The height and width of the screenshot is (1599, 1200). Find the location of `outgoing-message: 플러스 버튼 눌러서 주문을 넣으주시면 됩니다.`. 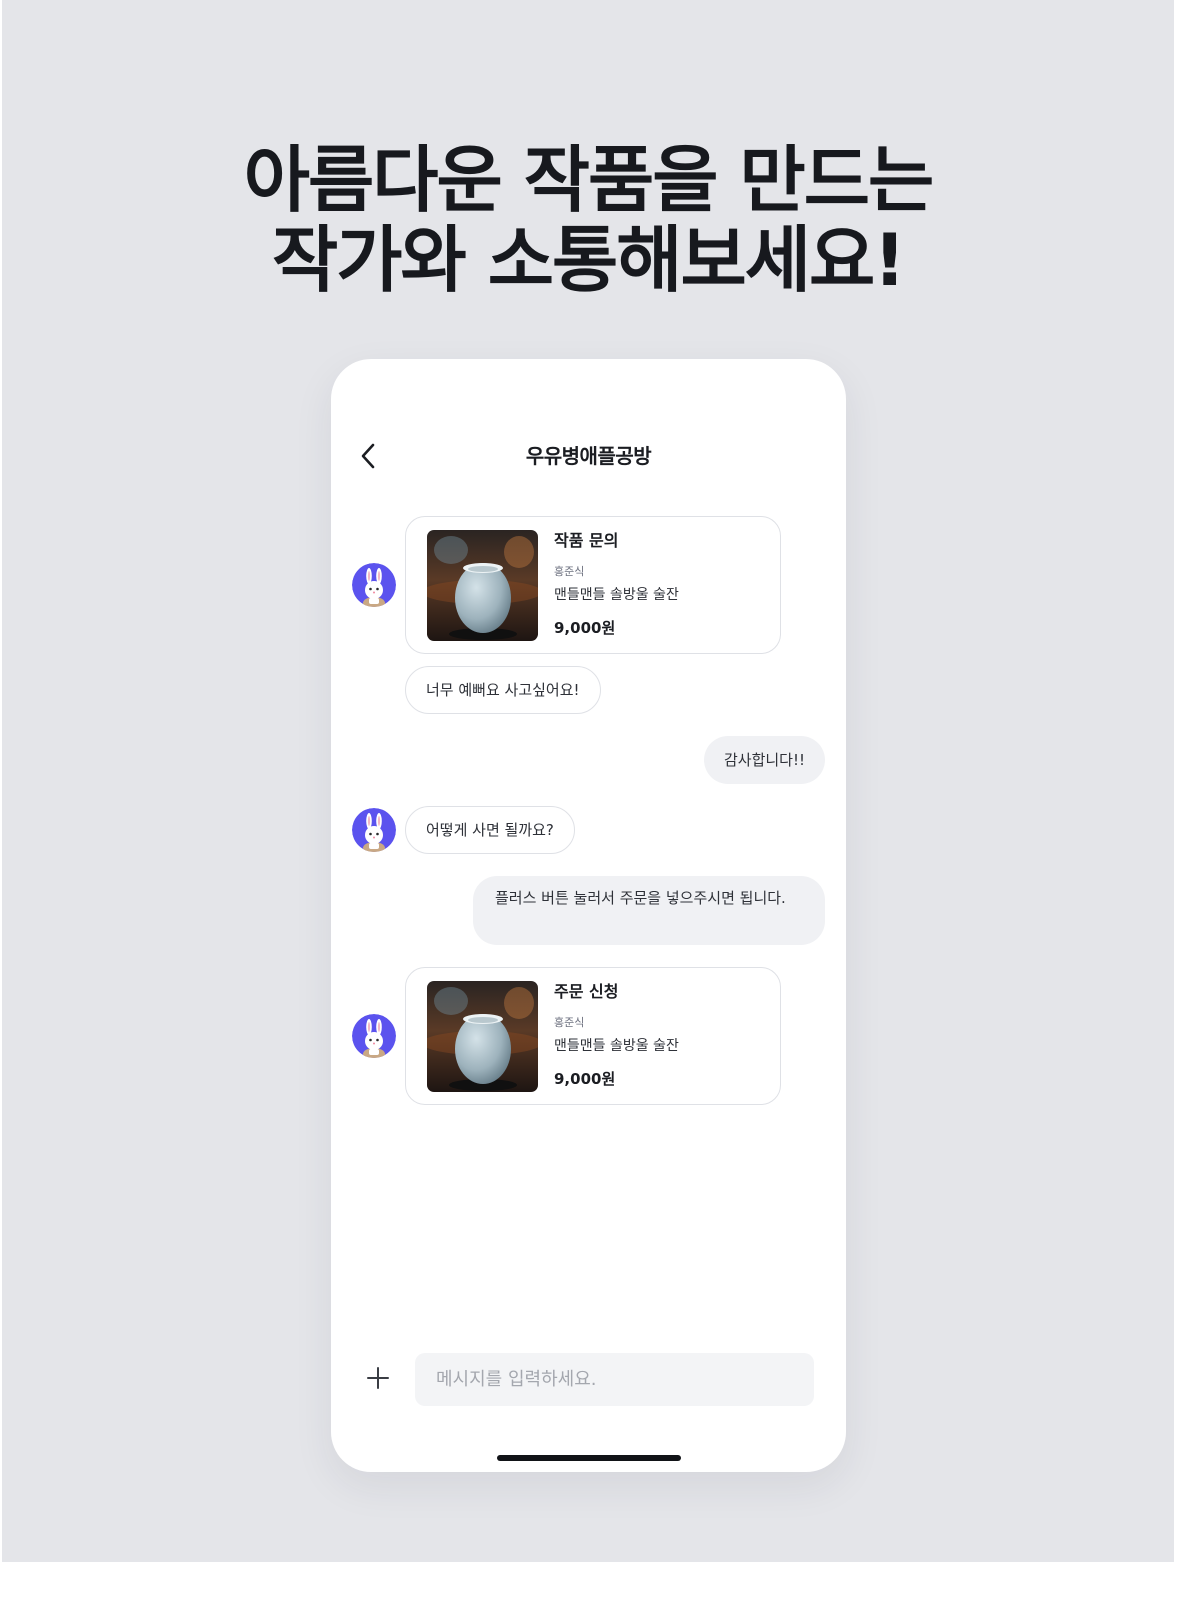

outgoing-message: 플러스 버튼 눌러서 주문을 넣으주시면 됩니다. is located at coordinates (649, 910).